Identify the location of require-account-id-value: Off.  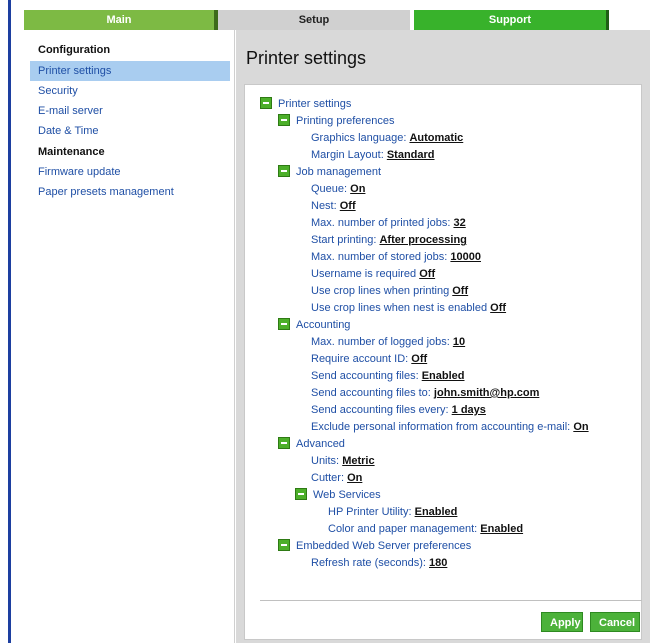
(419, 359).